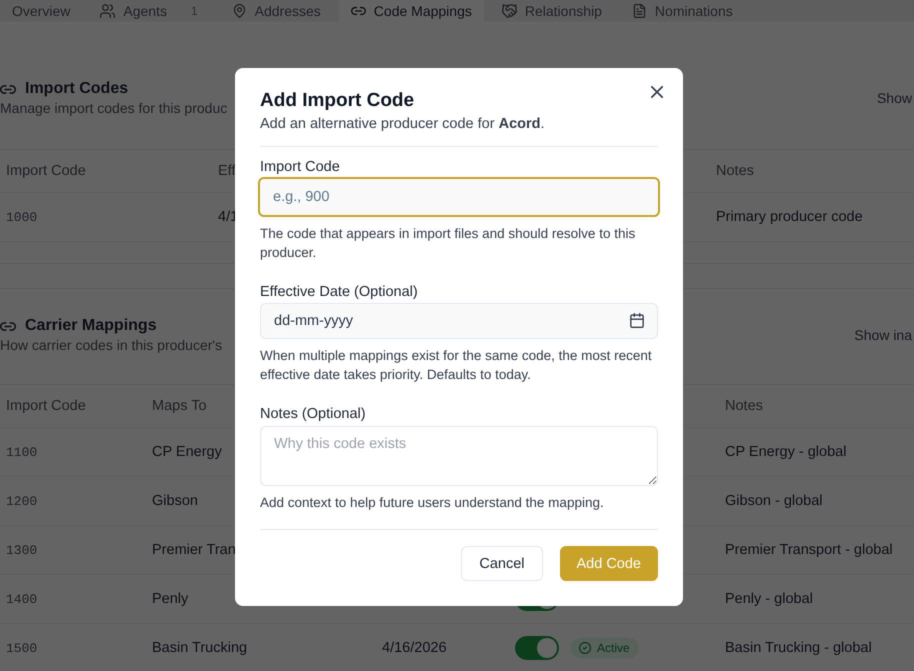  What do you see at coordinates (179, 406) in the screenshot?
I see `column-header: Maps To` at bounding box center [179, 406].